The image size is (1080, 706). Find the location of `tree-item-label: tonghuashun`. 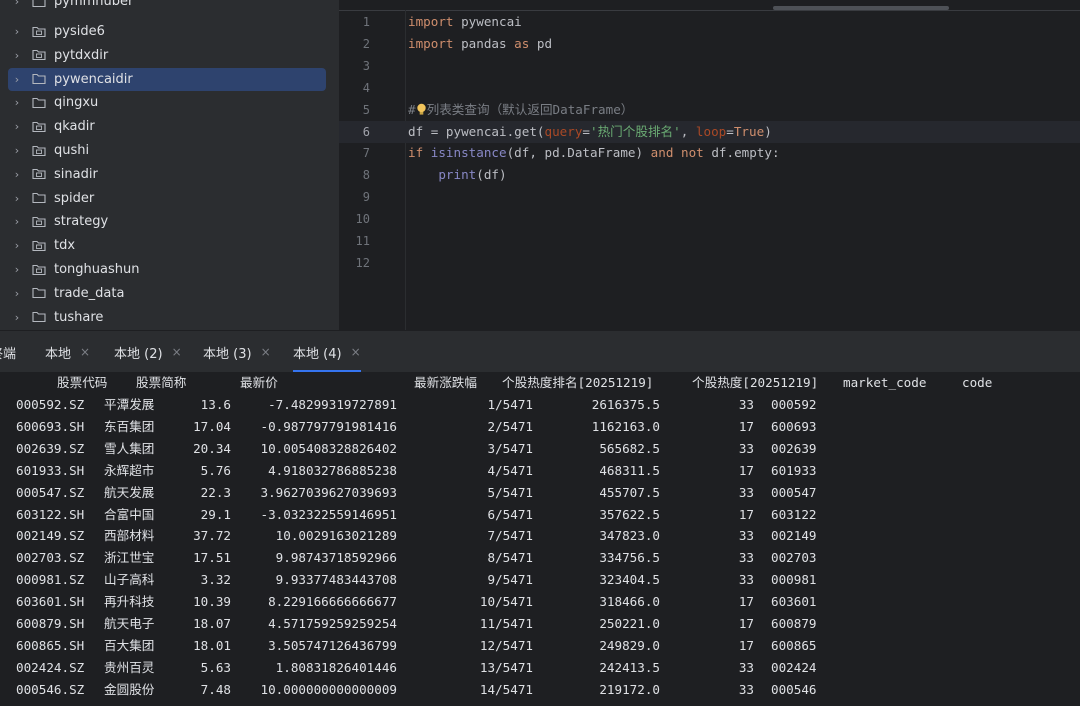

tree-item-label: tonghuashun is located at coordinates (97, 269).